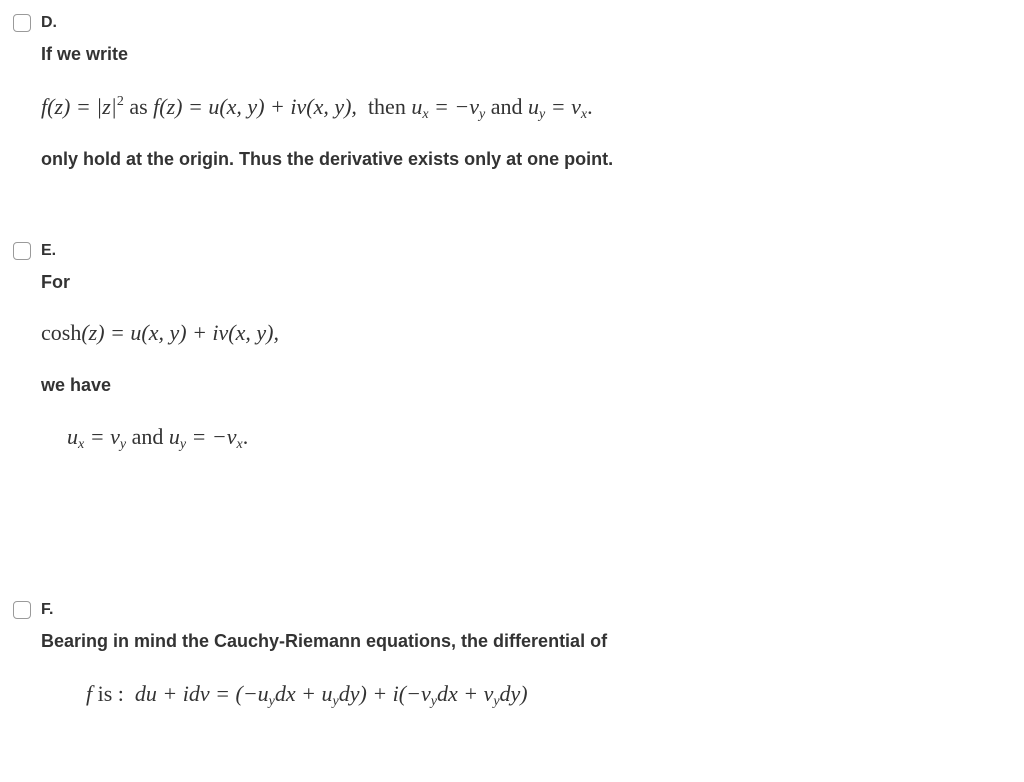 The height and width of the screenshot is (782, 1024). What do you see at coordinates (61, 332) in the screenshot?
I see `eq-fn: cosh` at bounding box center [61, 332].